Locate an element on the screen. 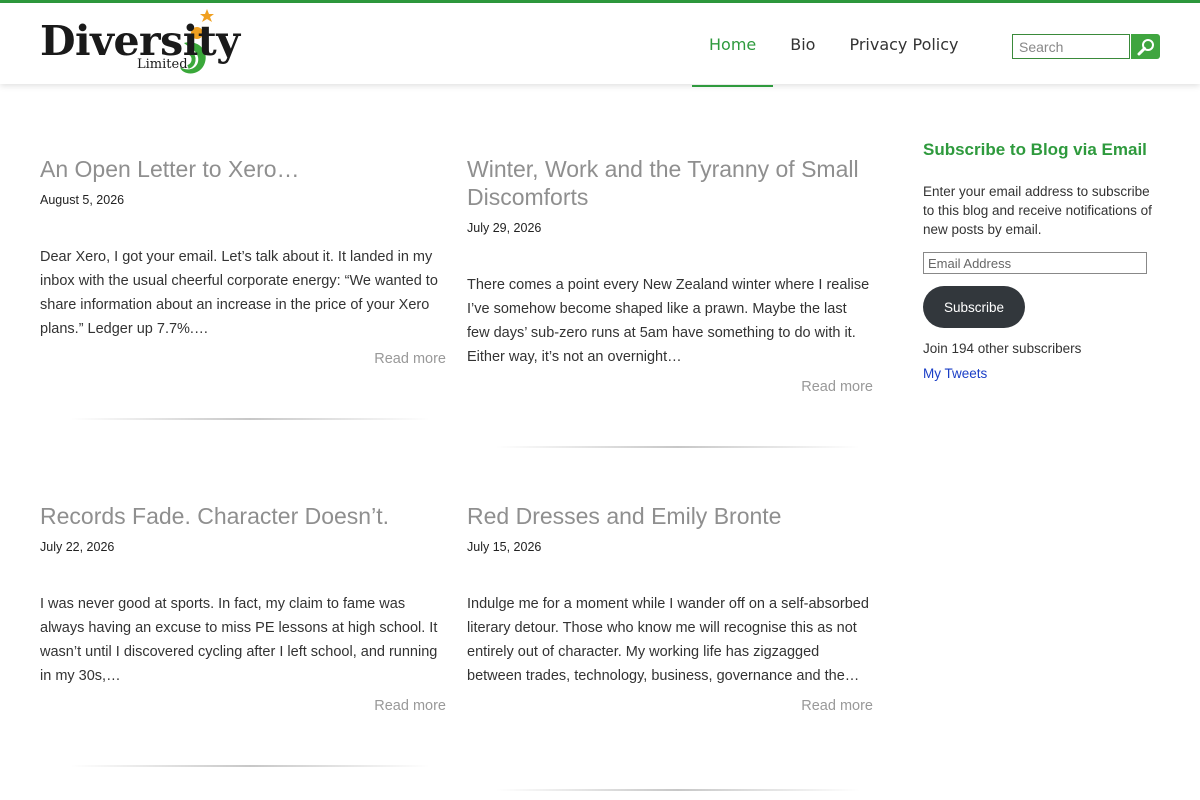  post-title-link: Red Dresses and Emily Bronte is located at coordinates (670, 516).